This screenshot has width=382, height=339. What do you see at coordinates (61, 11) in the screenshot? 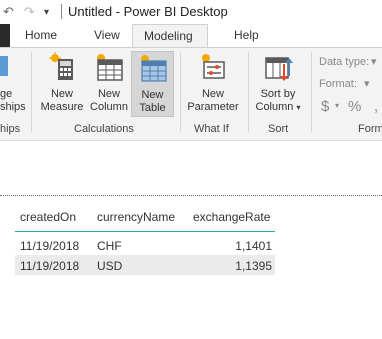
I see `title-separator` at bounding box center [61, 11].